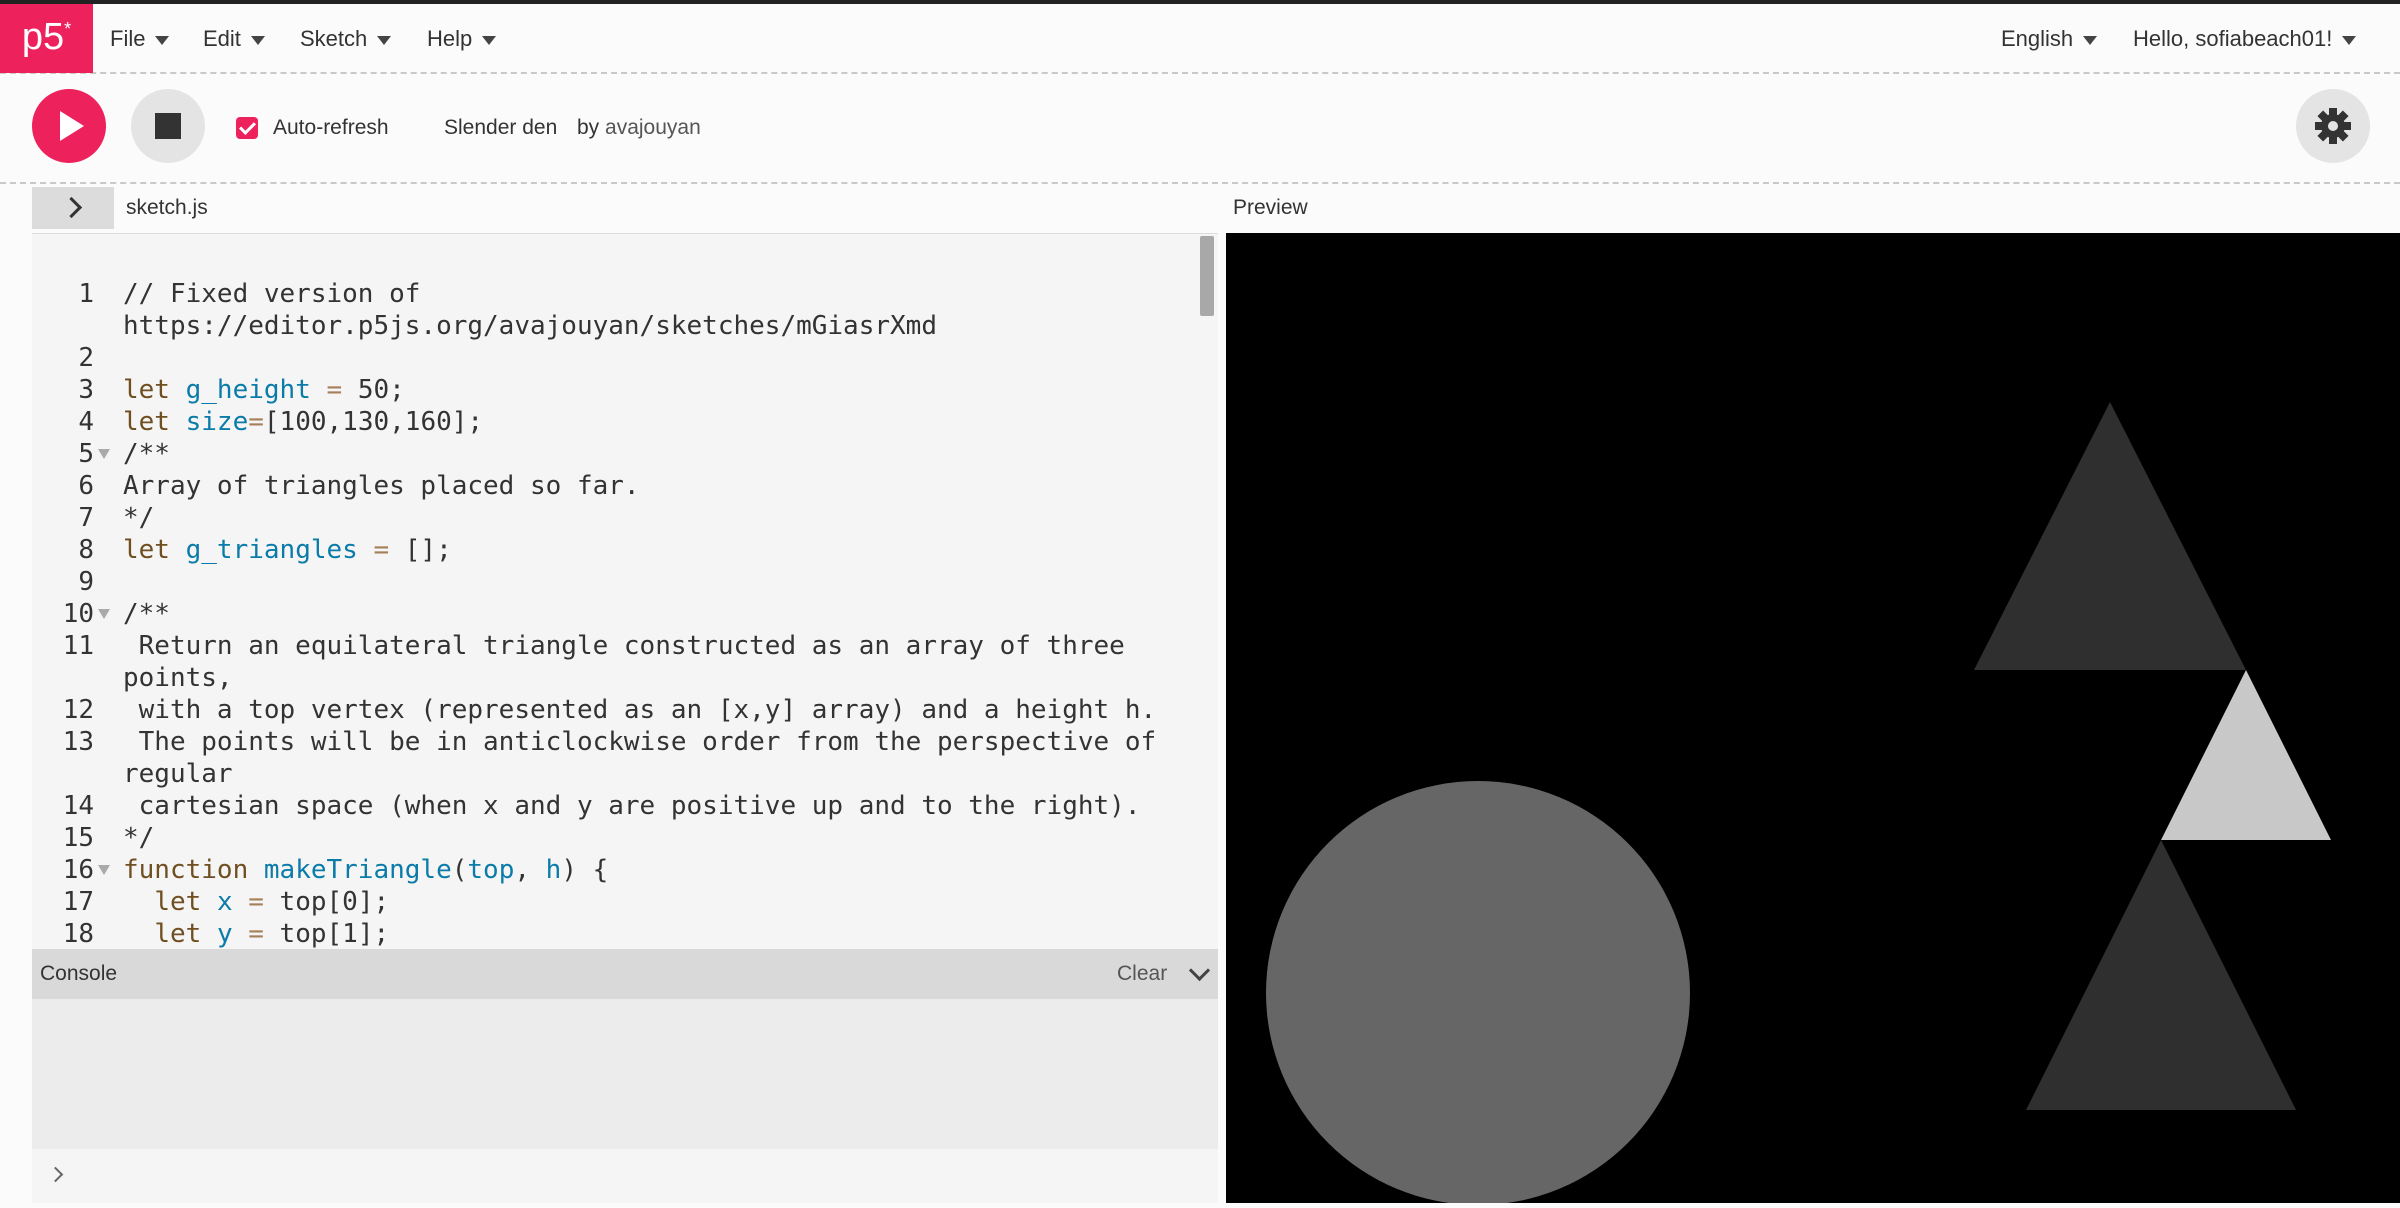  I want to click on file-tab: sketch.js, so click(167, 208).